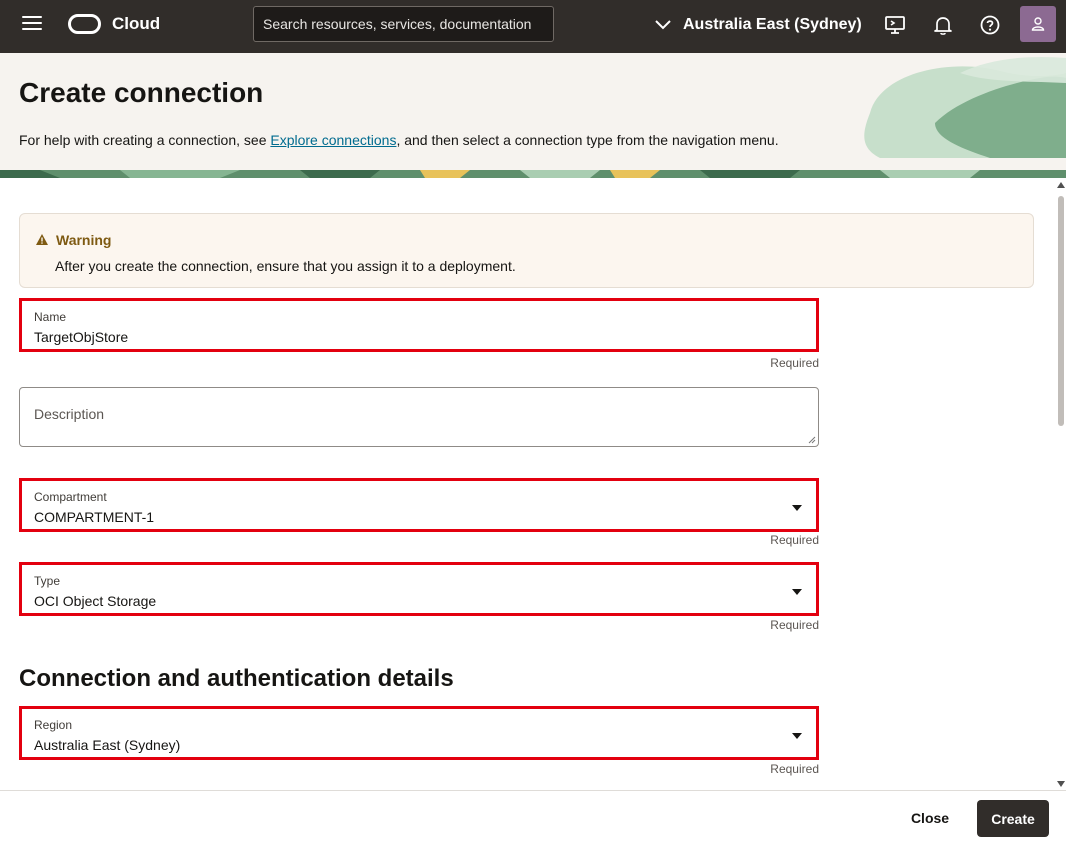  I want to click on close-button: Close, so click(930, 818).